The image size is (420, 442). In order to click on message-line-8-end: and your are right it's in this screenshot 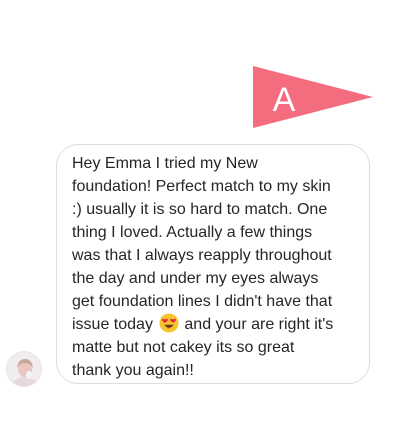, I will do `click(259, 324)`.